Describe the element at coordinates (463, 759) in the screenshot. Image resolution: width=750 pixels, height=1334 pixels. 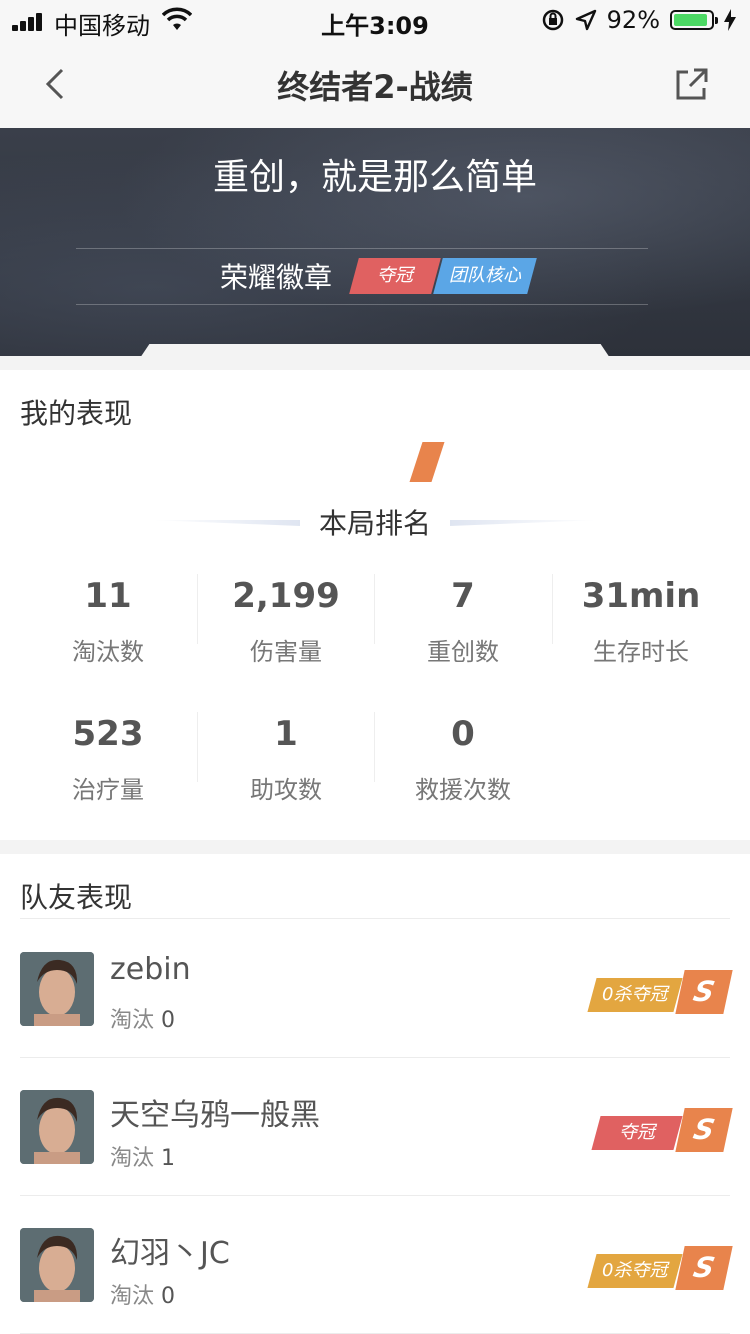
I see `stat-rescues: 0 救援次数` at that location.